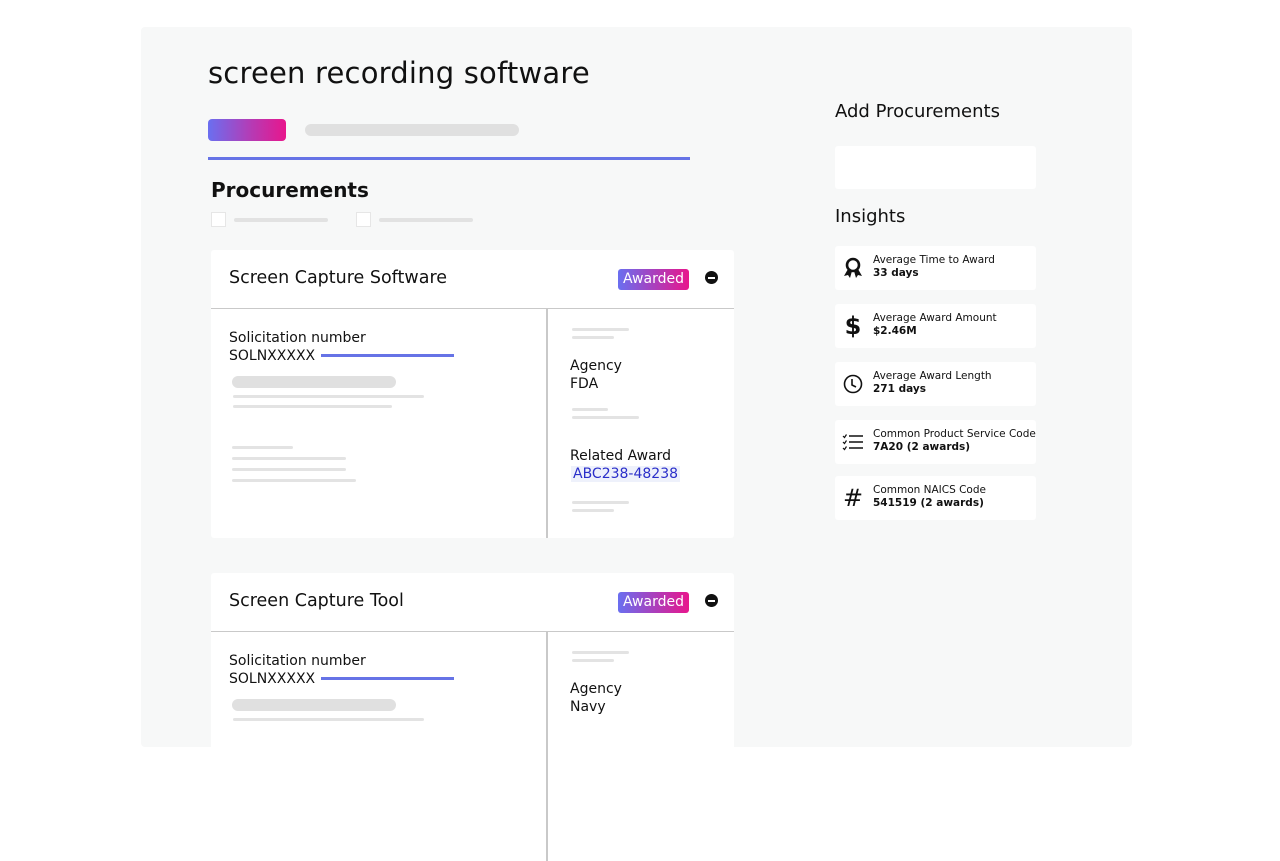 The height and width of the screenshot is (861, 1280). What do you see at coordinates (895, 331) in the screenshot?
I see `insight-value: $2.46M` at bounding box center [895, 331].